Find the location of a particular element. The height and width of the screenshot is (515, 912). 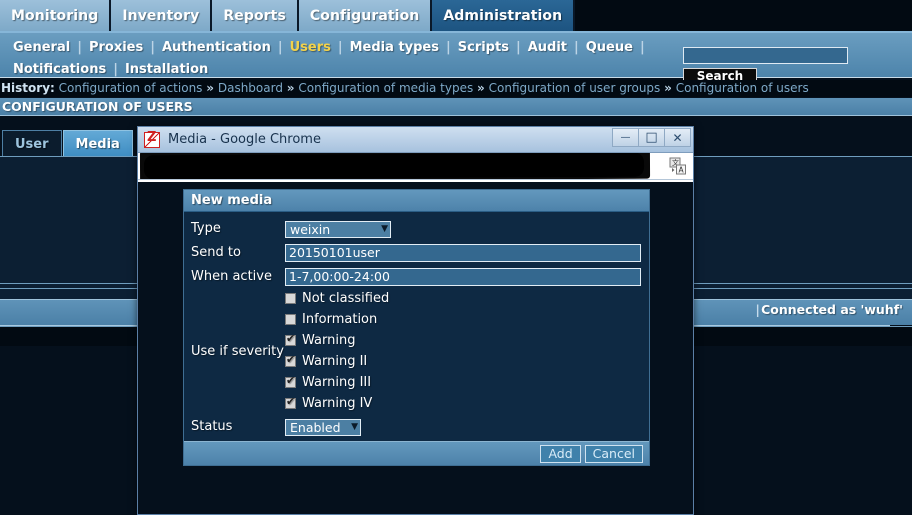

main-nav-tab-reports: Reports is located at coordinates (255, 15).